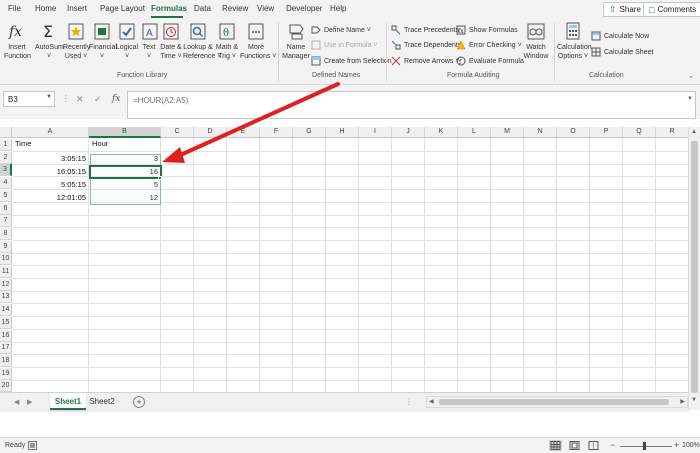  Describe the element at coordinates (540, 132) in the screenshot. I see `column-header-n: N` at that location.